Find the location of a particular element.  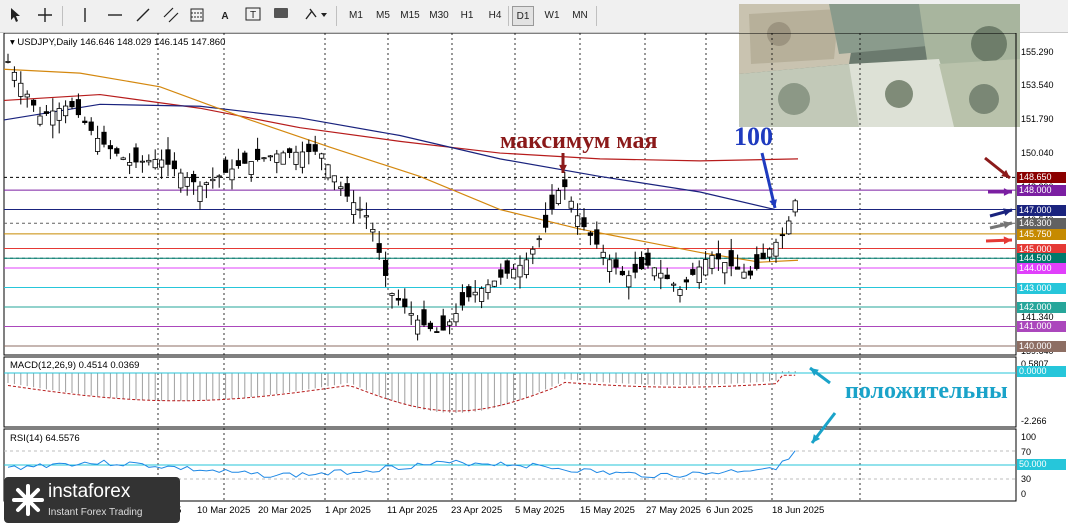

channel-icon is located at coordinates (171, 16).